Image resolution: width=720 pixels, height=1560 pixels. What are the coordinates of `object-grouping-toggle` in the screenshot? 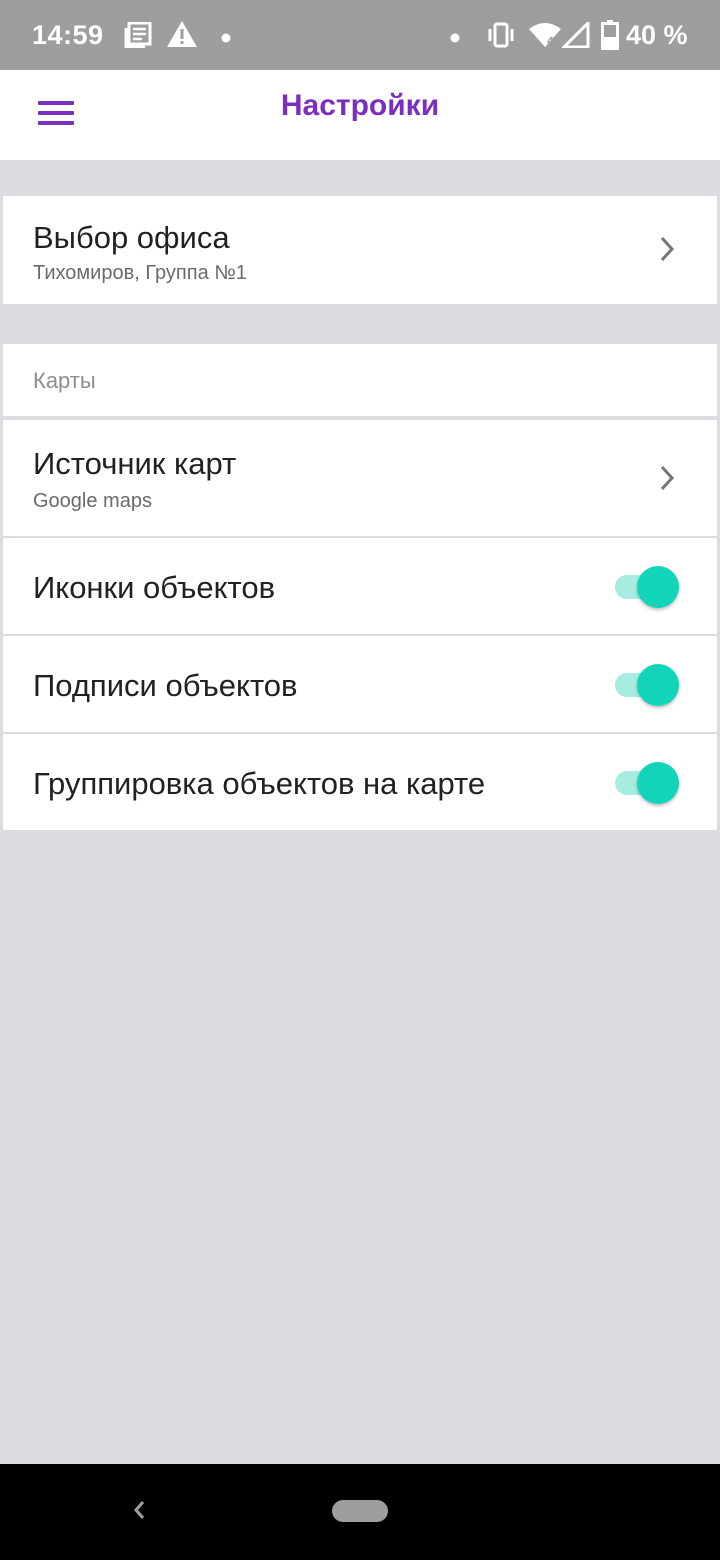 It's located at (647, 783).